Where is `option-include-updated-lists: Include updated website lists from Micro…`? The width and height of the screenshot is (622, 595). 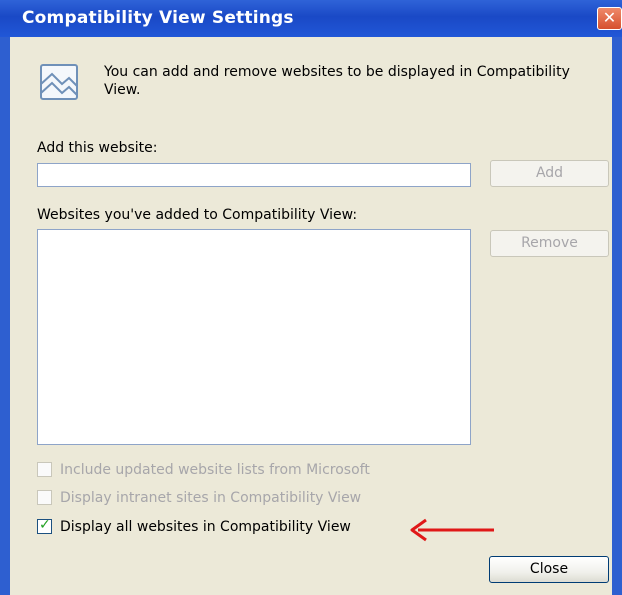
option-include-updated-lists: Include updated website lists from Micro… is located at coordinates (247, 470).